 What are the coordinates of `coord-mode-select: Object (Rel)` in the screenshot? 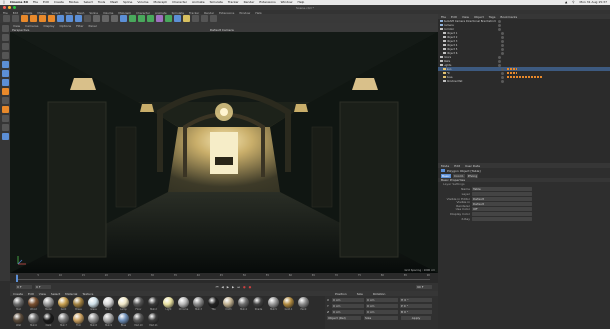 It's located at (344, 318).